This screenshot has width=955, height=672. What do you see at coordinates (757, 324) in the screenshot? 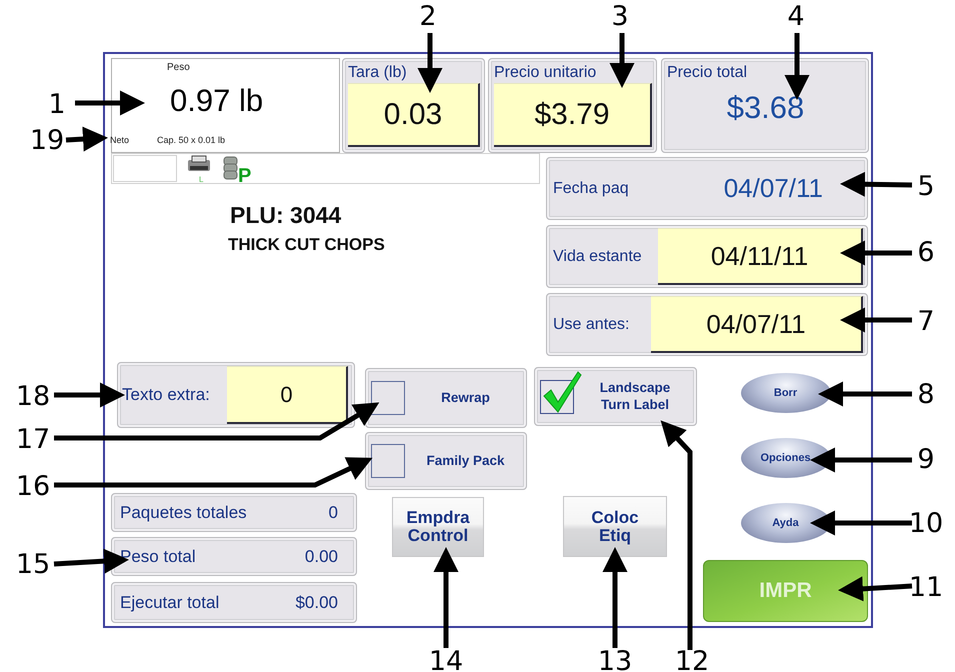
I see `date-field: 04/07/11` at bounding box center [757, 324].